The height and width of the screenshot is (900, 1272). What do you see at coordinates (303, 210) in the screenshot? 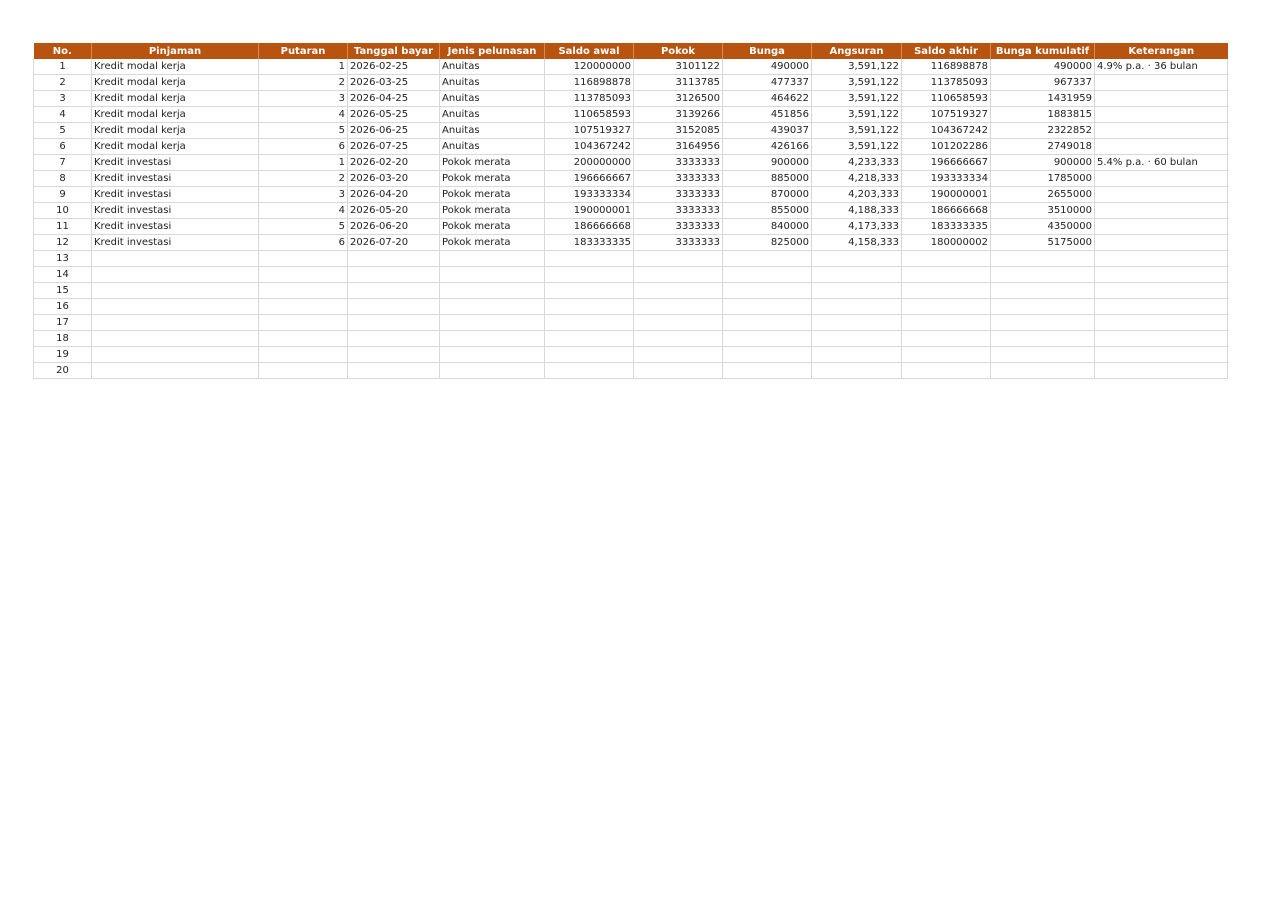
I see `cell-putaran: 4` at bounding box center [303, 210].